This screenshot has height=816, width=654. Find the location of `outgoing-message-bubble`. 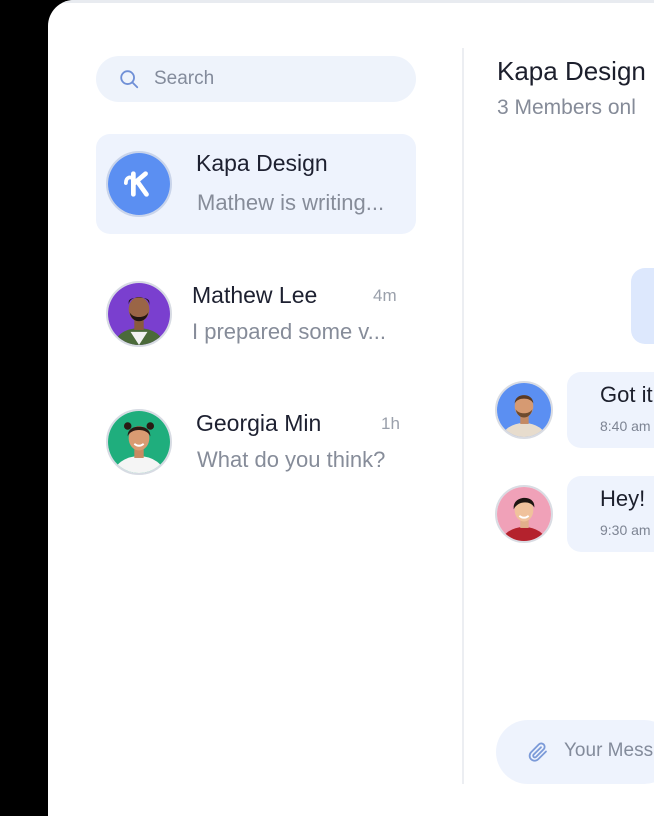

outgoing-message-bubble is located at coordinates (642, 306).